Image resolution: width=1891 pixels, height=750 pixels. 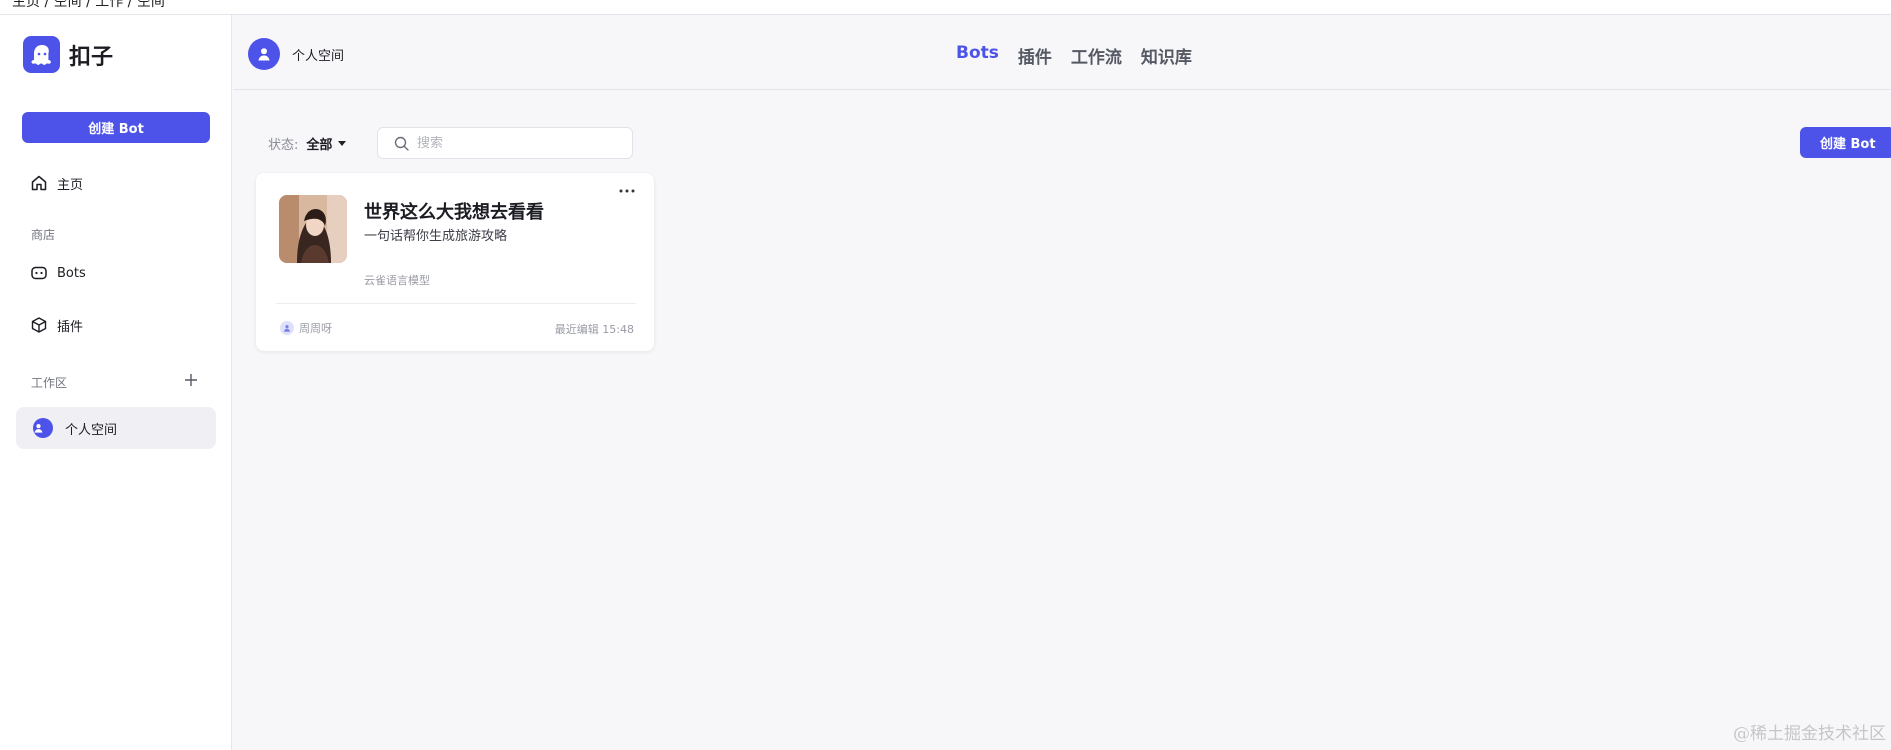 I want to click on create-bot-button-main: 创建 Bot, so click(x=1845, y=142).